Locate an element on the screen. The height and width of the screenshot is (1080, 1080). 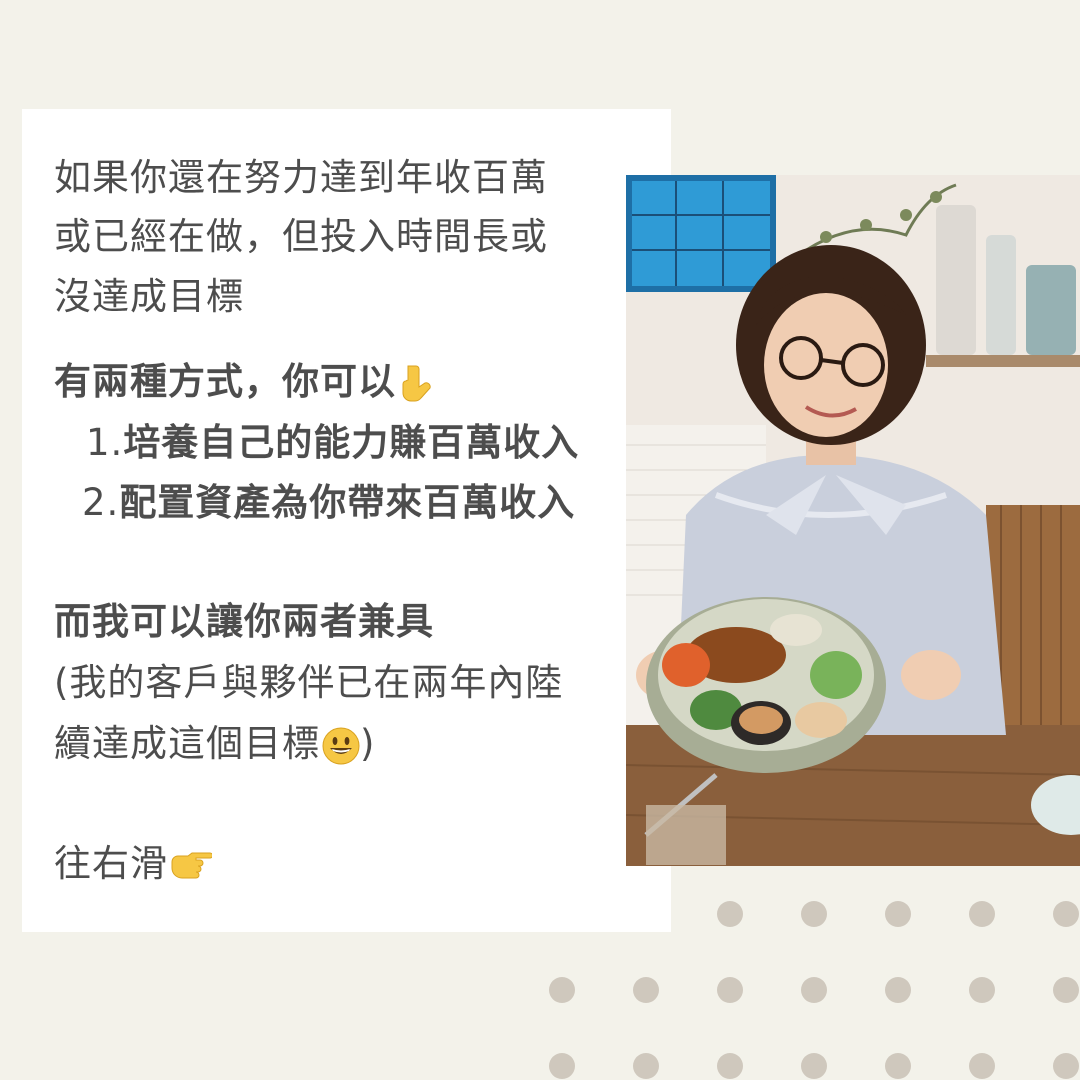
ways-item-1-label: 培養自己的能力賺百萬收入 is located at coordinates (351, 442).